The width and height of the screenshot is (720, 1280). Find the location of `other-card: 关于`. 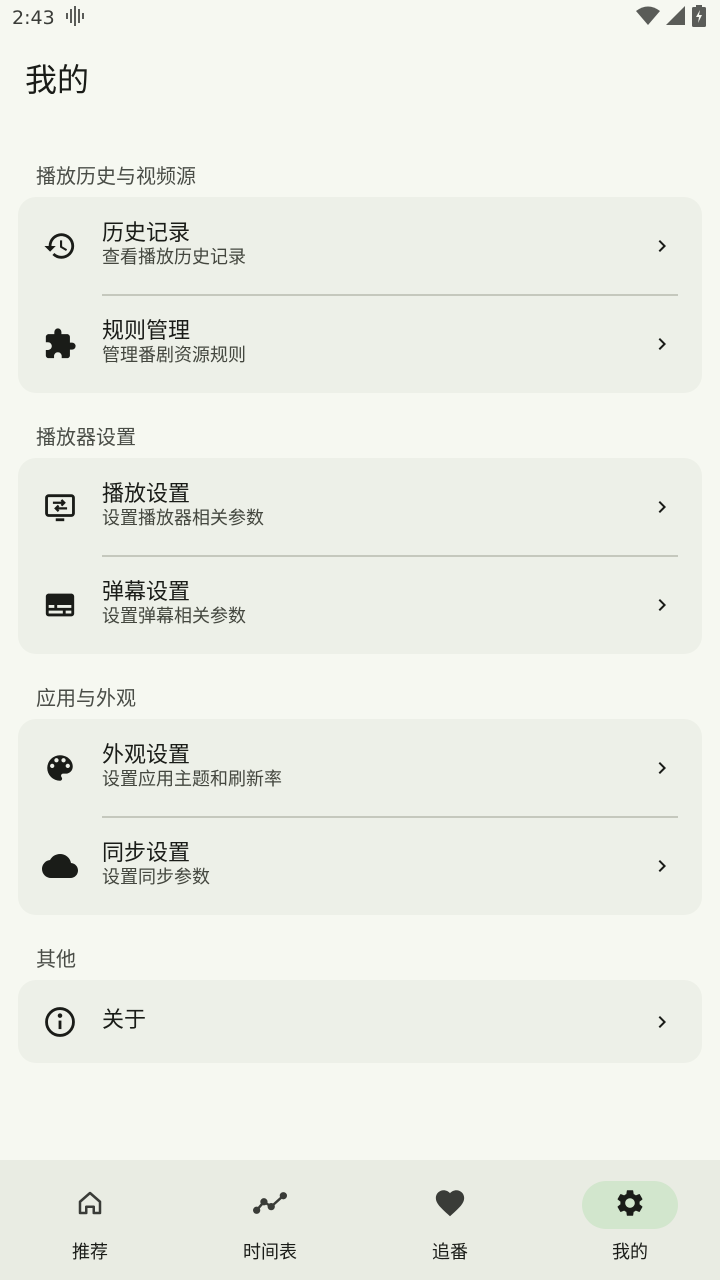

other-card: 关于 is located at coordinates (360, 1021).